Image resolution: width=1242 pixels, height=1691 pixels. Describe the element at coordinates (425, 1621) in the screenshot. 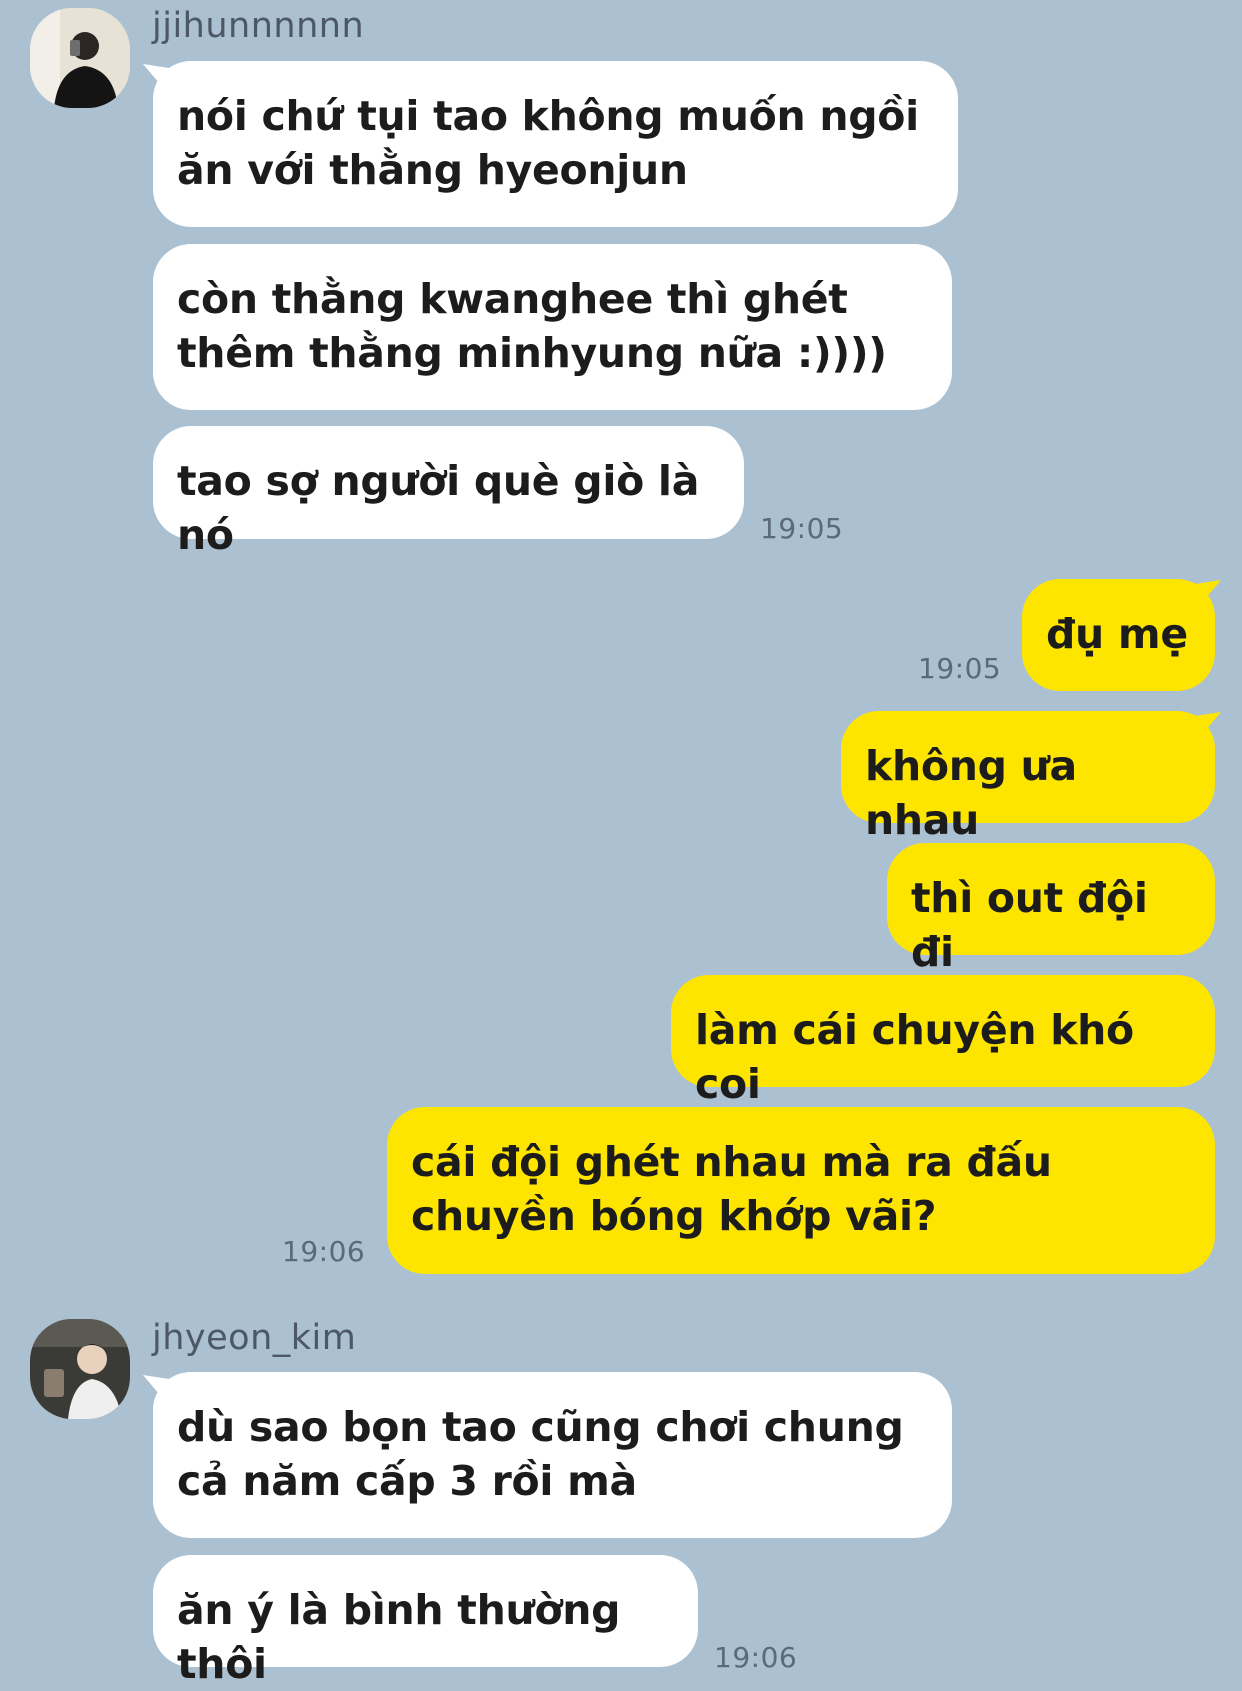

I see `chat-message: ăn ý là bình thường thôi` at that location.